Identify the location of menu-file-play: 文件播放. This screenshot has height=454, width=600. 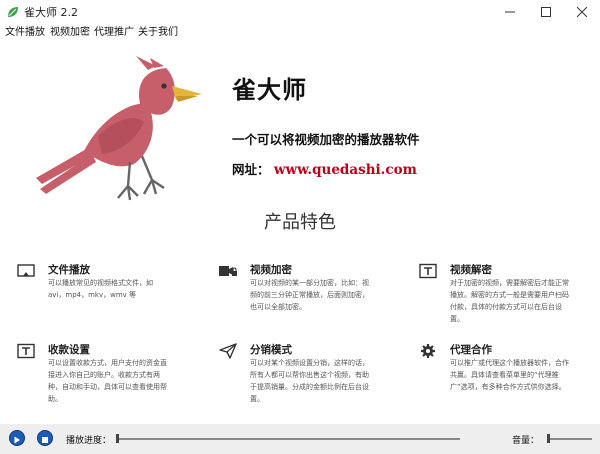
(25, 30).